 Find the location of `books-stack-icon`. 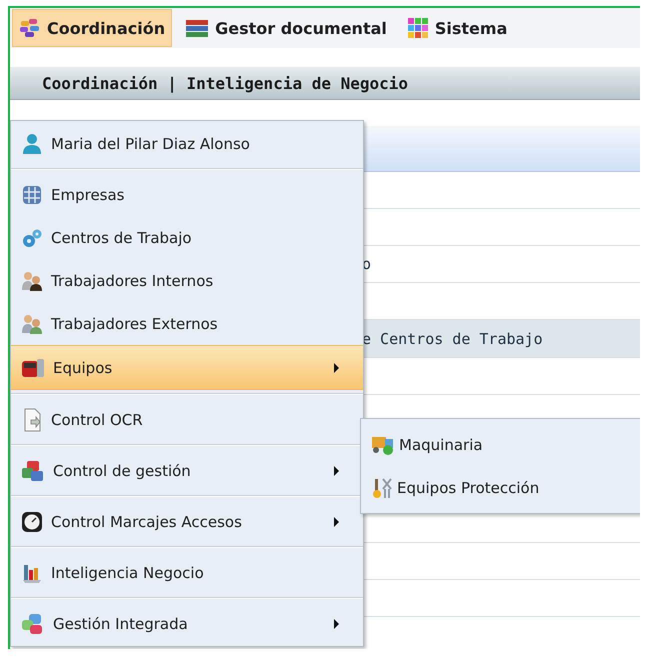

books-stack-icon is located at coordinates (197, 28).